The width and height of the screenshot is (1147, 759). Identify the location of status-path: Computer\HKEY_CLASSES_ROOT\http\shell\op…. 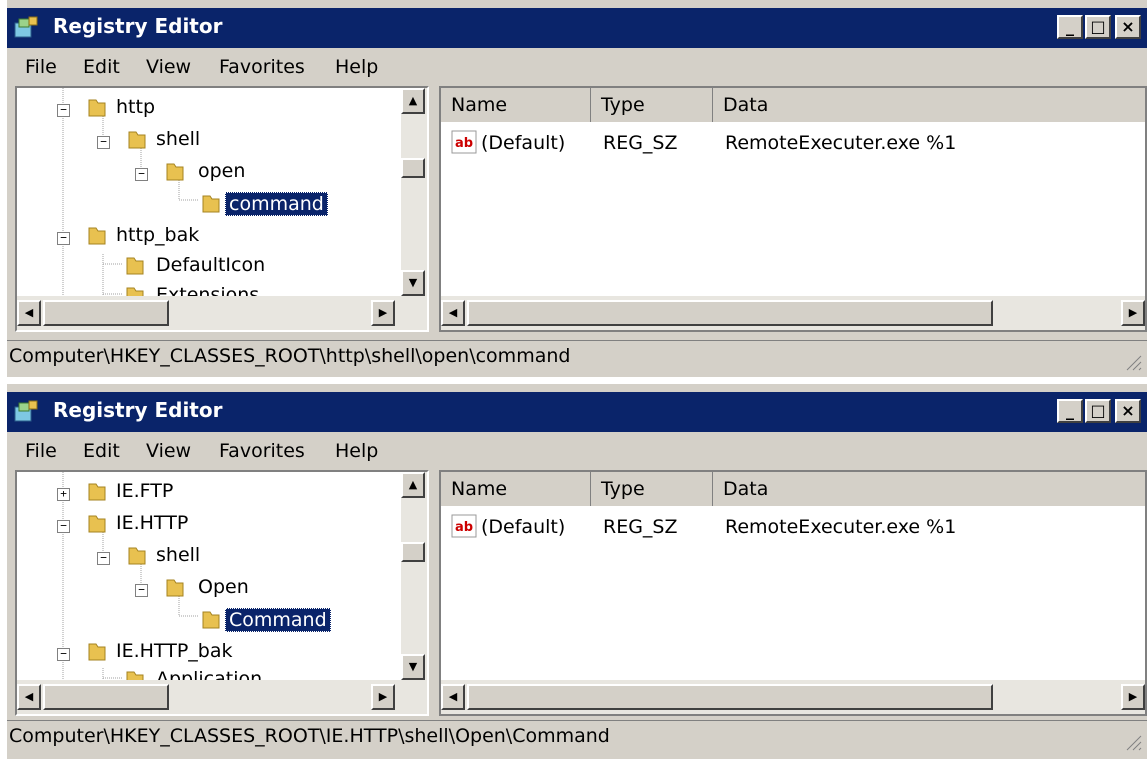
(290, 356).